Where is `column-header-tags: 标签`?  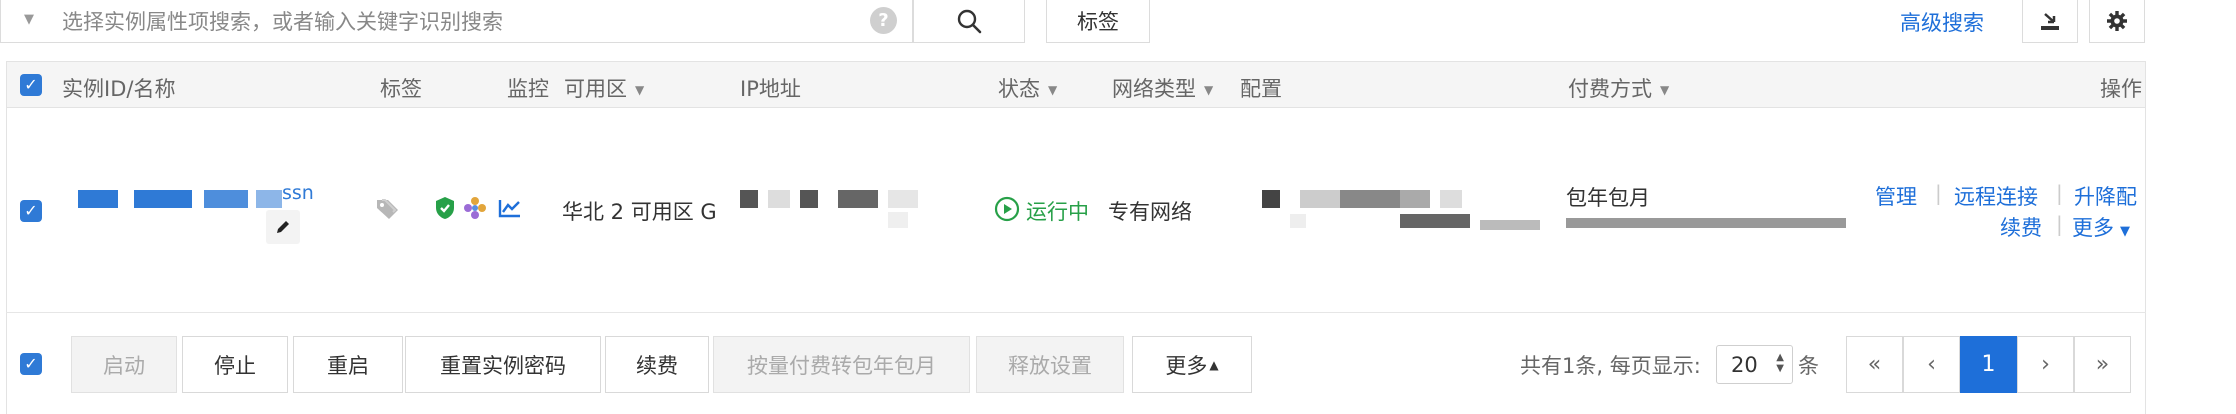
column-header-tags: 标签 is located at coordinates (401, 89).